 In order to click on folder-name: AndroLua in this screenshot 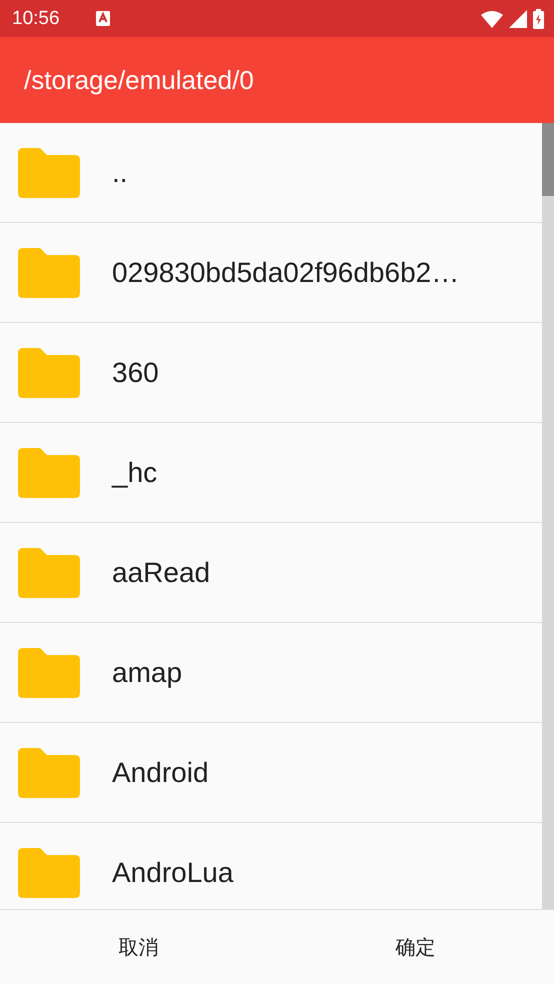, I will do `click(173, 872)`.